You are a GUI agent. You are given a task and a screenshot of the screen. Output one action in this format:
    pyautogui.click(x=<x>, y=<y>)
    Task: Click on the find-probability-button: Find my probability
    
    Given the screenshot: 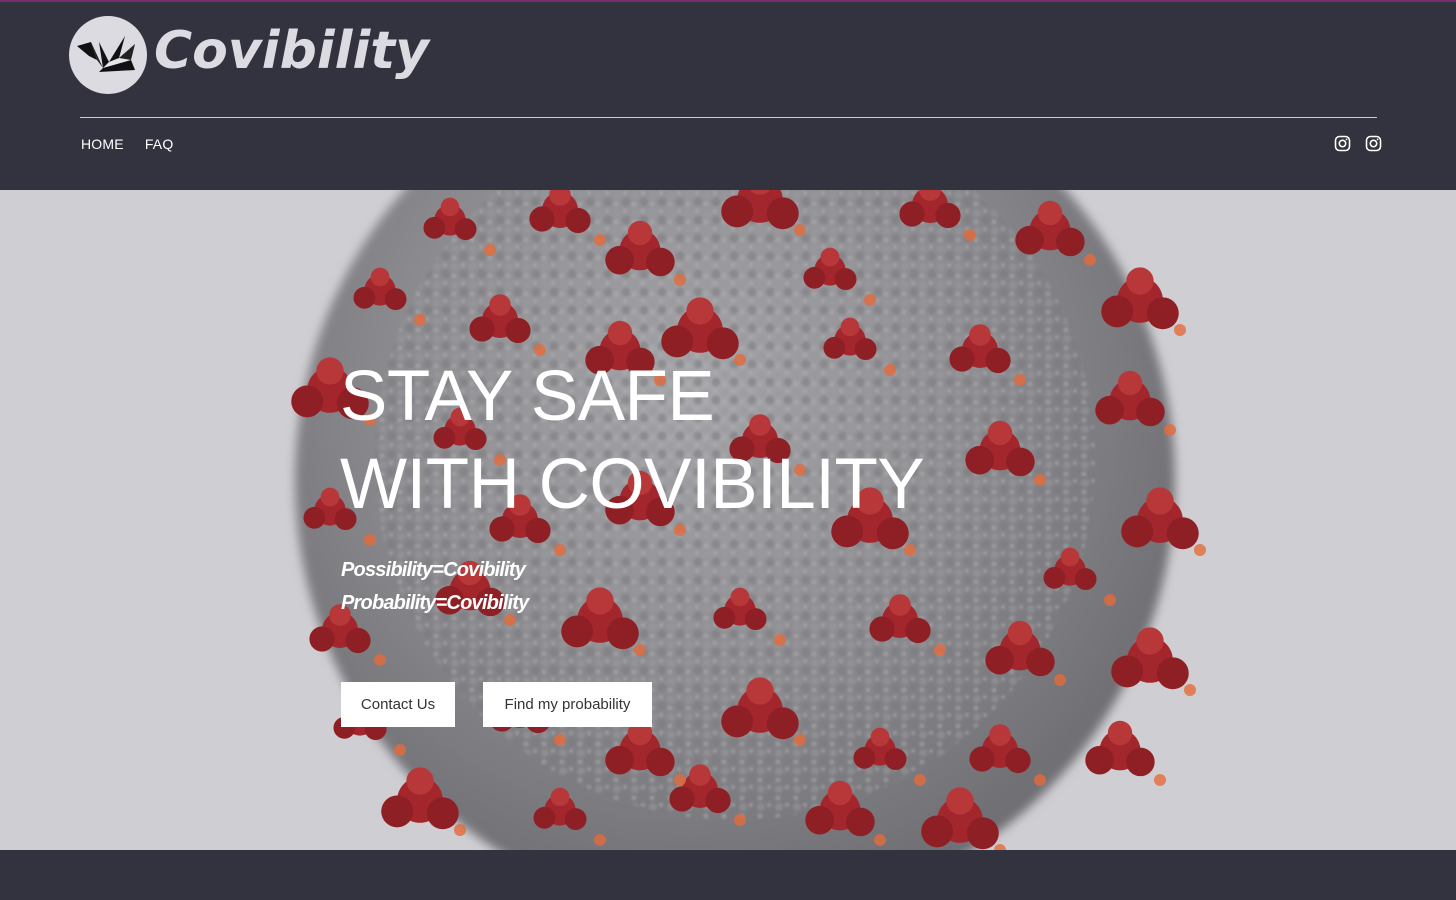 What is the action you would take?
    pyautogui.click(x=567, y=704)
    